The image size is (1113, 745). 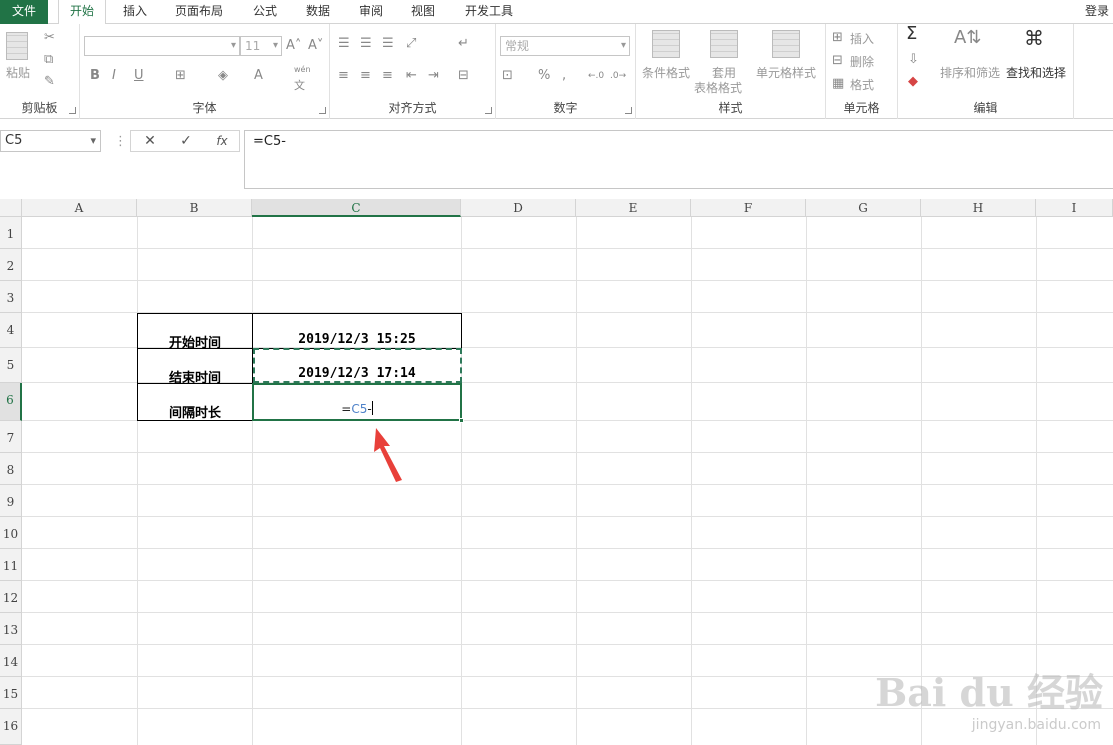 What do you see at coordinates (356, 208) in the screenshot?
I see `column-header-c: C` at bounding box center [356, 208].